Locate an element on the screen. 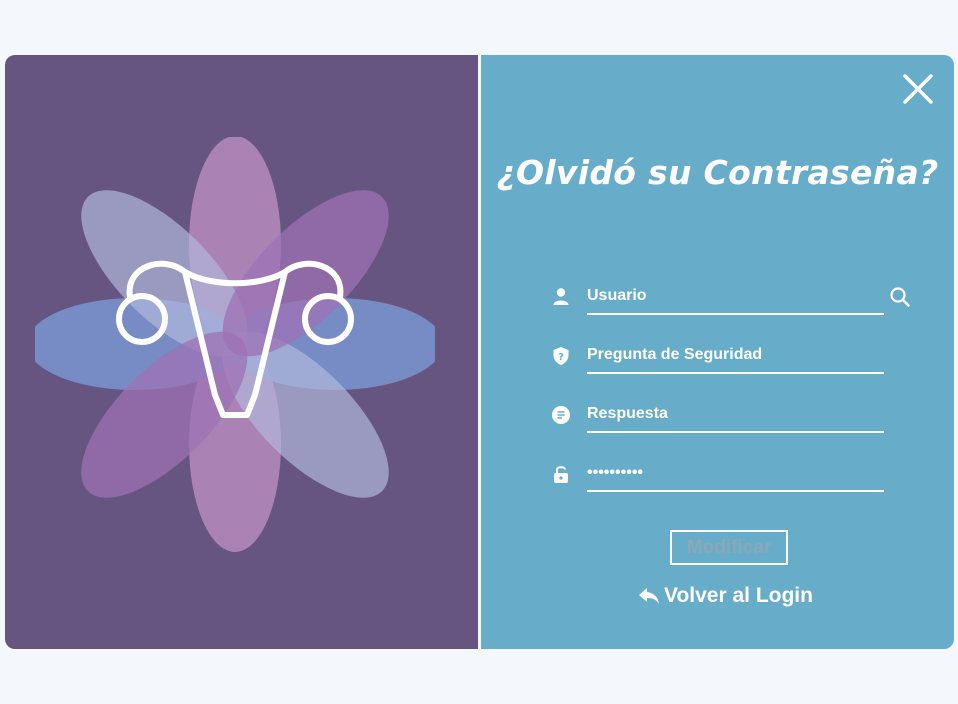  usuario-field is located at coordinates (718, 299).